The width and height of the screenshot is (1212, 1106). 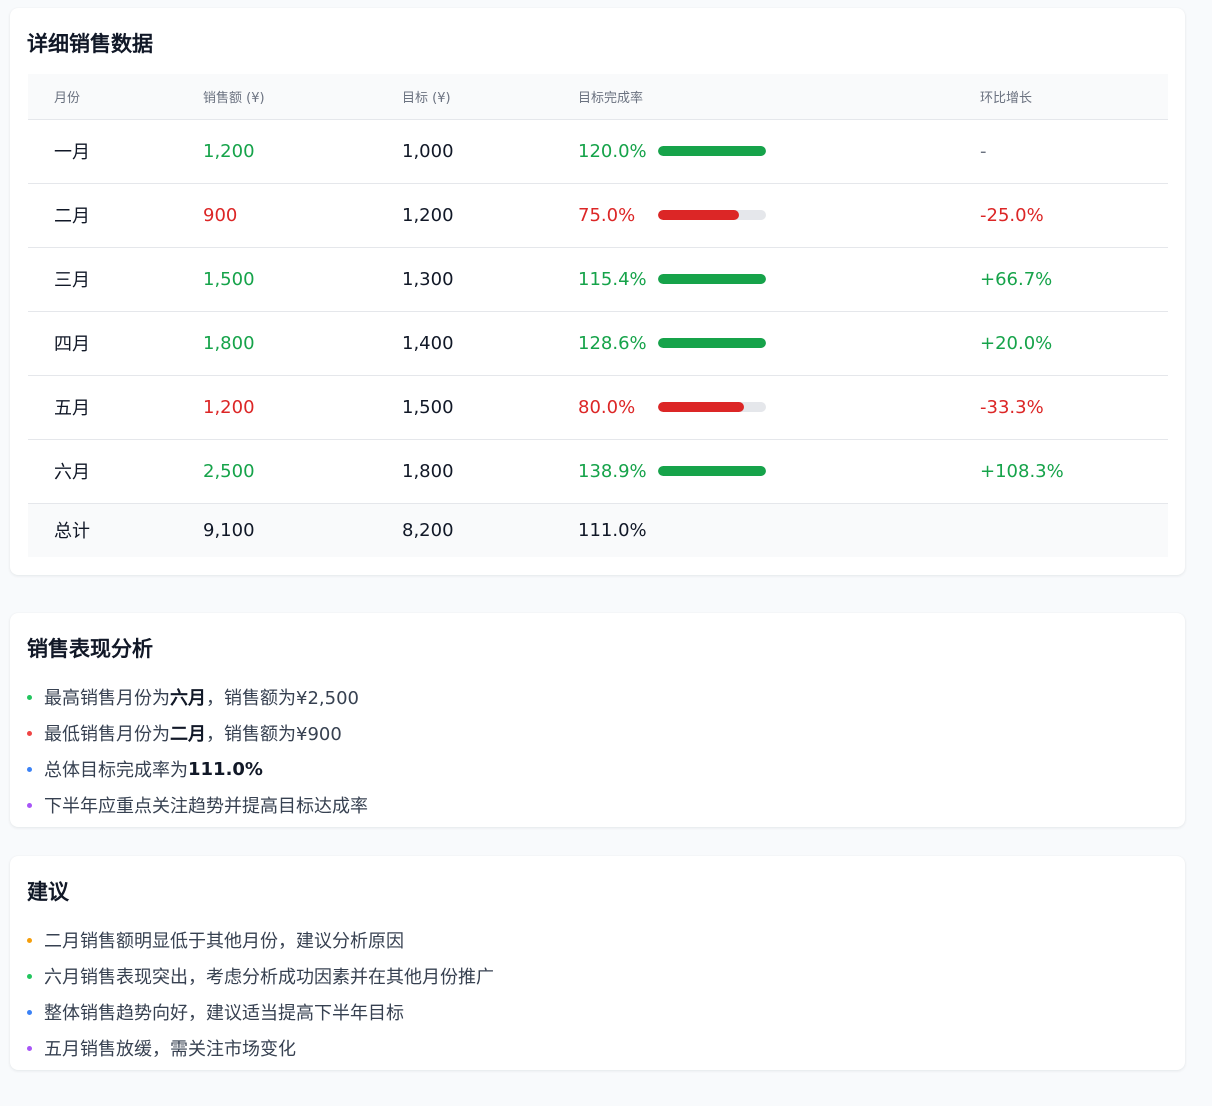 I want to click on cell-growth: +108.3%, so click(x=1074, y=471).